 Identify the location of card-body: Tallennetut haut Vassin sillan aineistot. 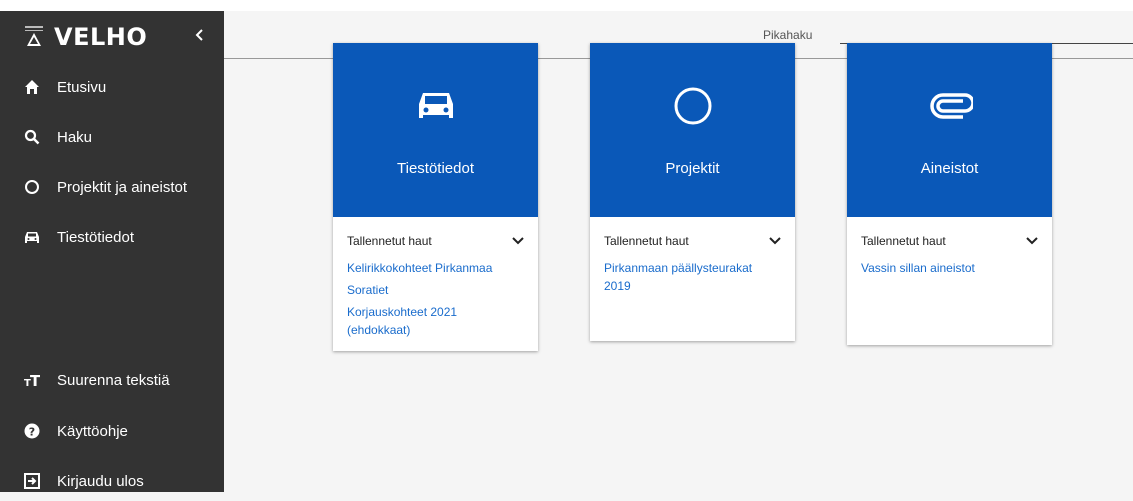
(949, 281).